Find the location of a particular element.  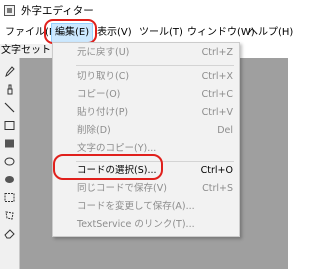

charset-label: 文字セット is located at coordinates (26, 50).